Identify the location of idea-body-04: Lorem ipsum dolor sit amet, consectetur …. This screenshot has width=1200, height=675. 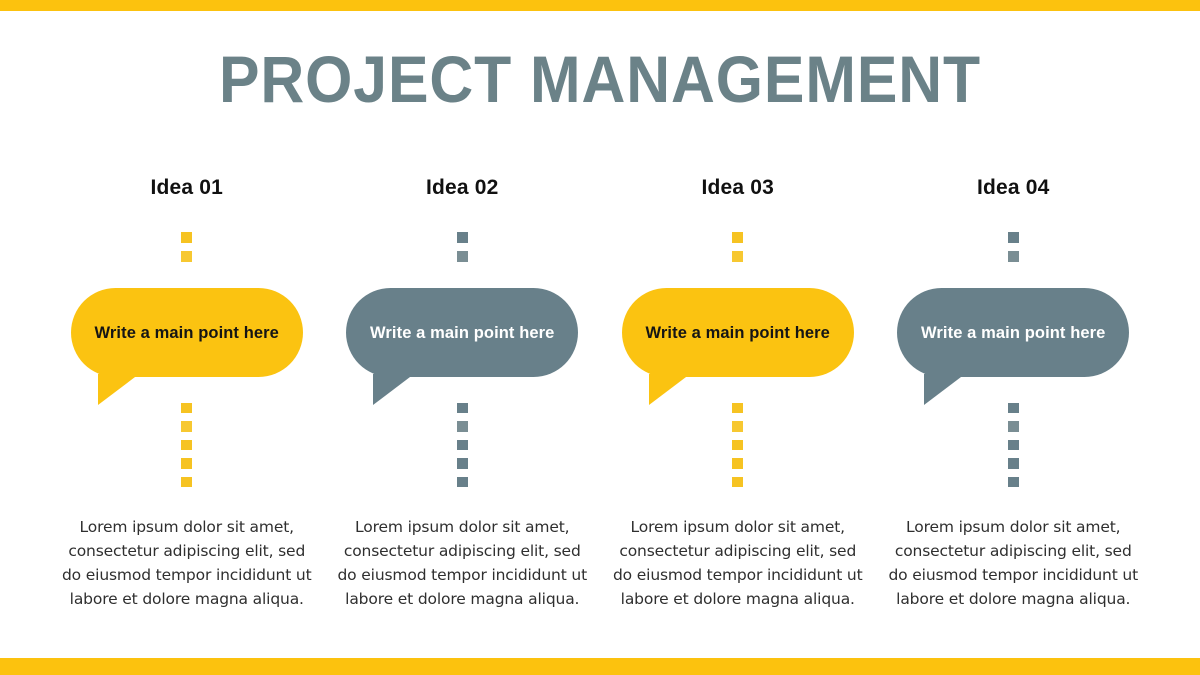
(1013, 563).